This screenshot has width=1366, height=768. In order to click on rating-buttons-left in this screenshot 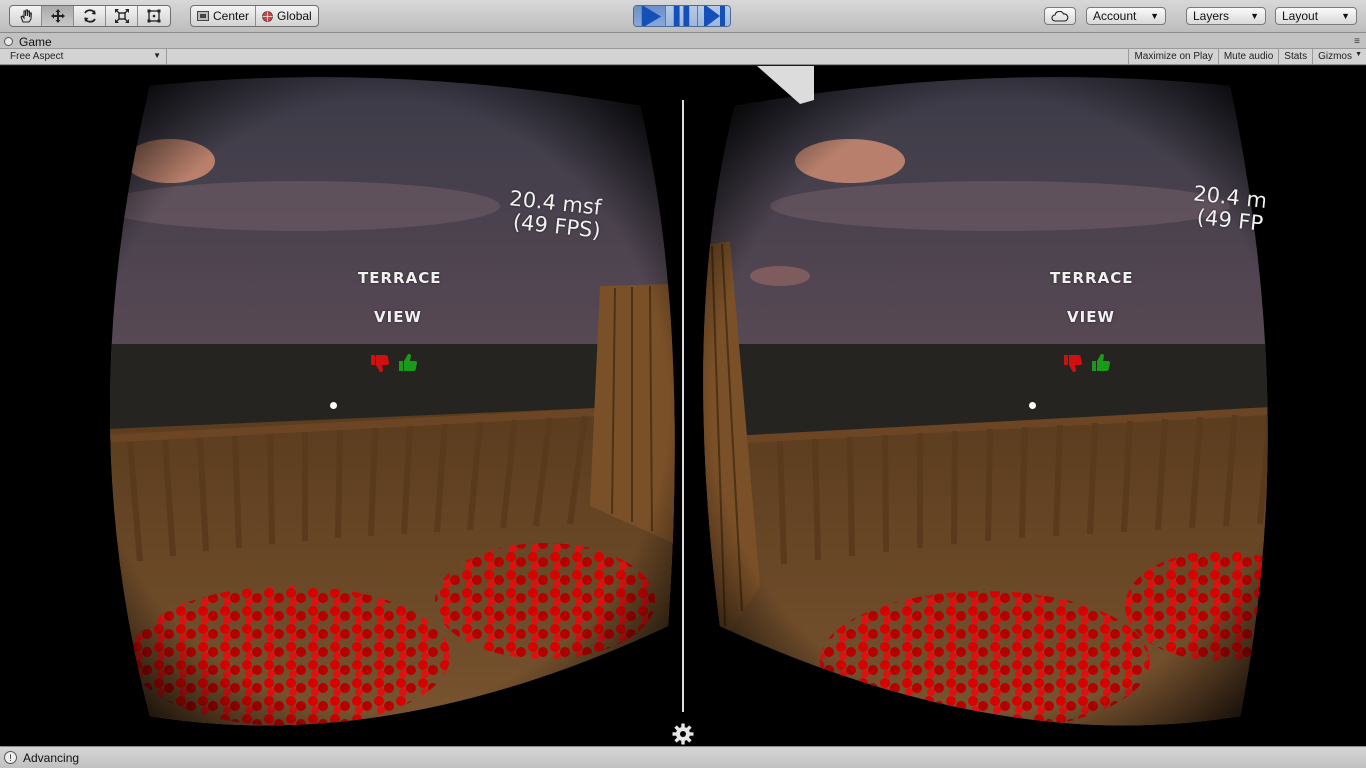, I will do `click(394, 363)`.